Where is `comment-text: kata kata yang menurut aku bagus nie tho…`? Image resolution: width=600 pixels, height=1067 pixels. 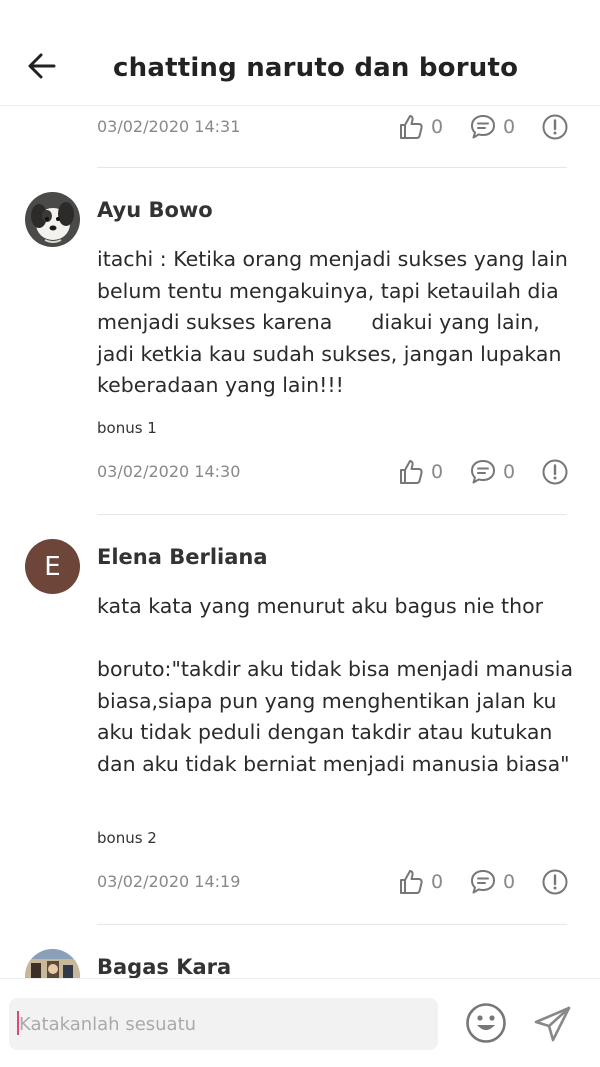 comment-text: kata kata yang menurut aku bagus nie tho… is located at coordinates (335, 685).